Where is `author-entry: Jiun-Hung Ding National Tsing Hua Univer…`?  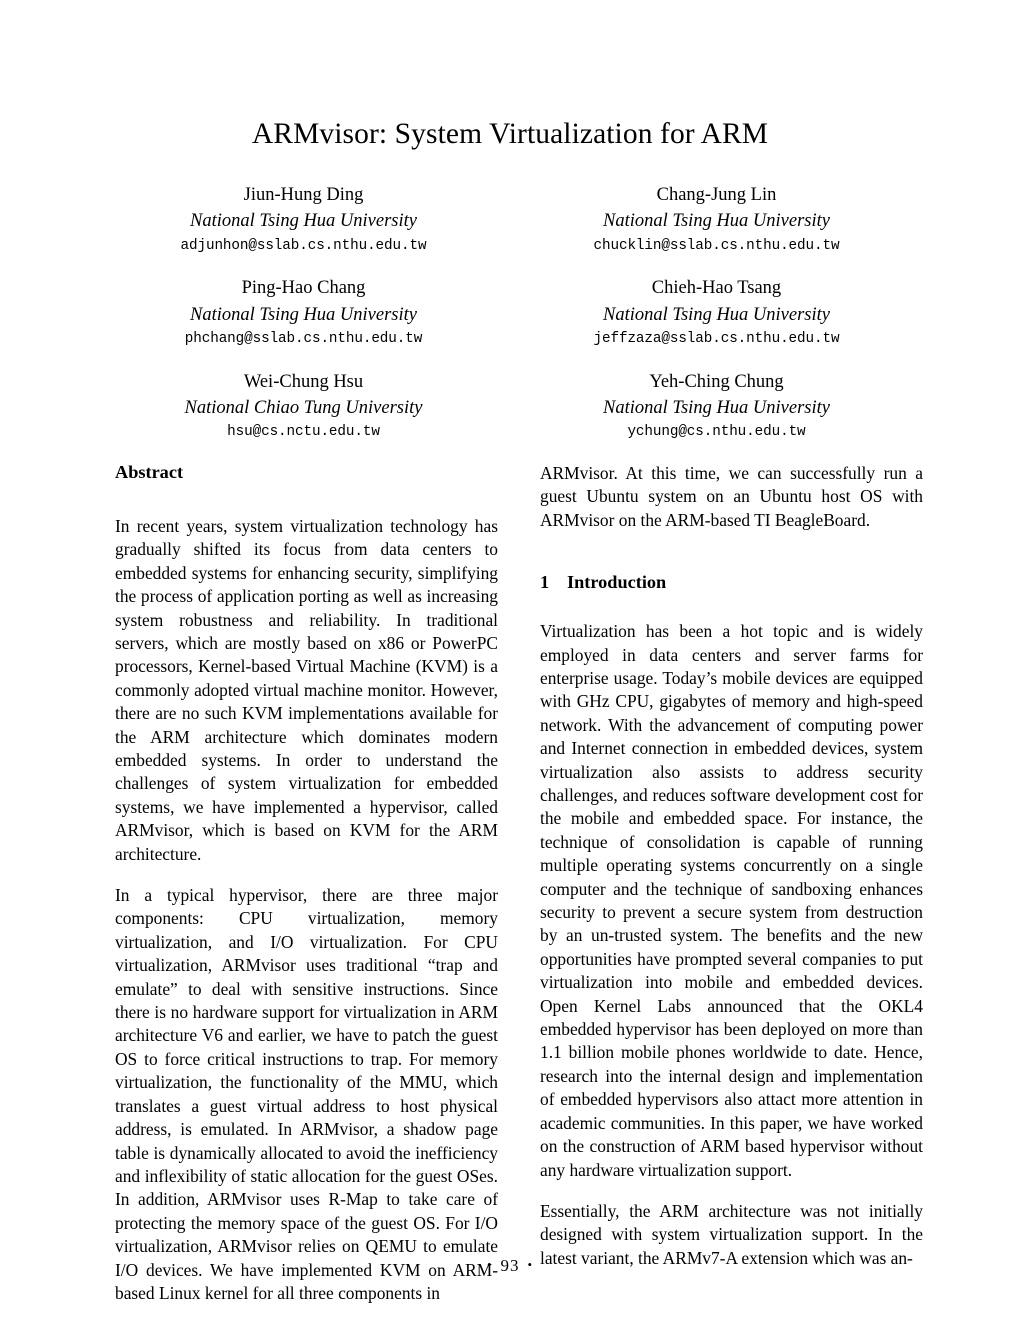
author-entry: Jiun-Hung Ding National Tsing Hua Univer… is located at coordinates (312, 219).